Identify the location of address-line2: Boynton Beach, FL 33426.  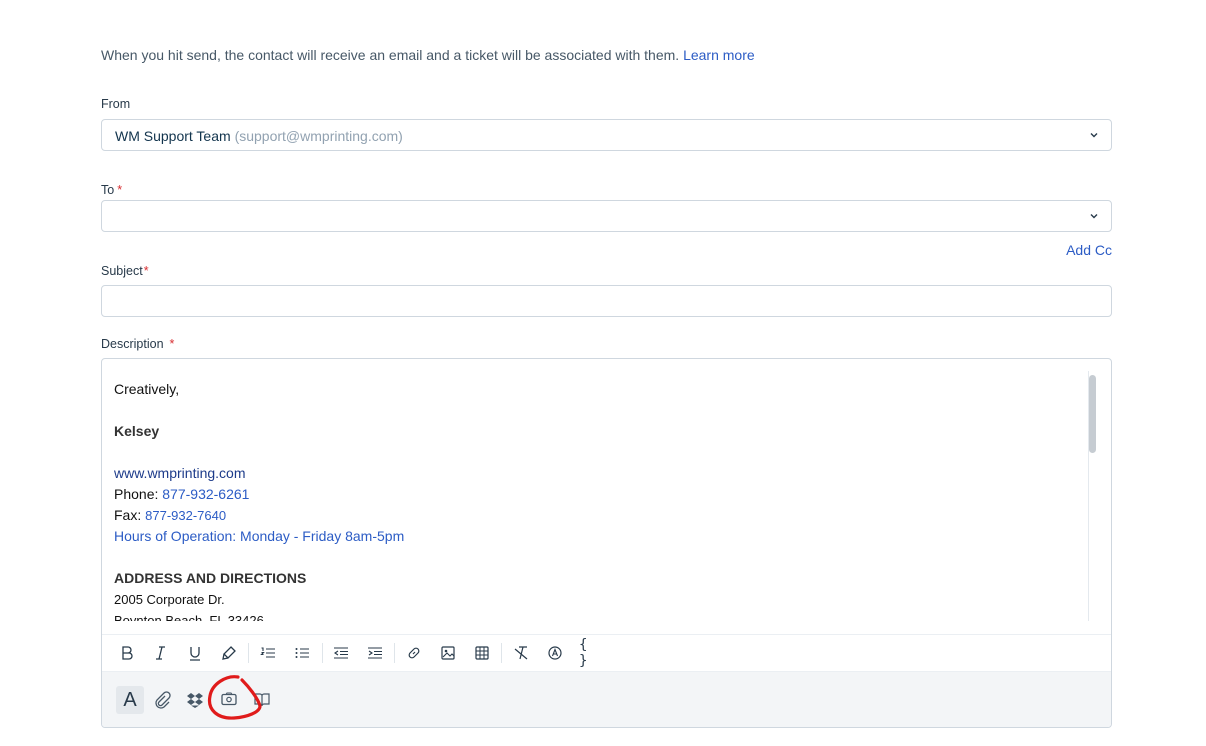
(189, 617).